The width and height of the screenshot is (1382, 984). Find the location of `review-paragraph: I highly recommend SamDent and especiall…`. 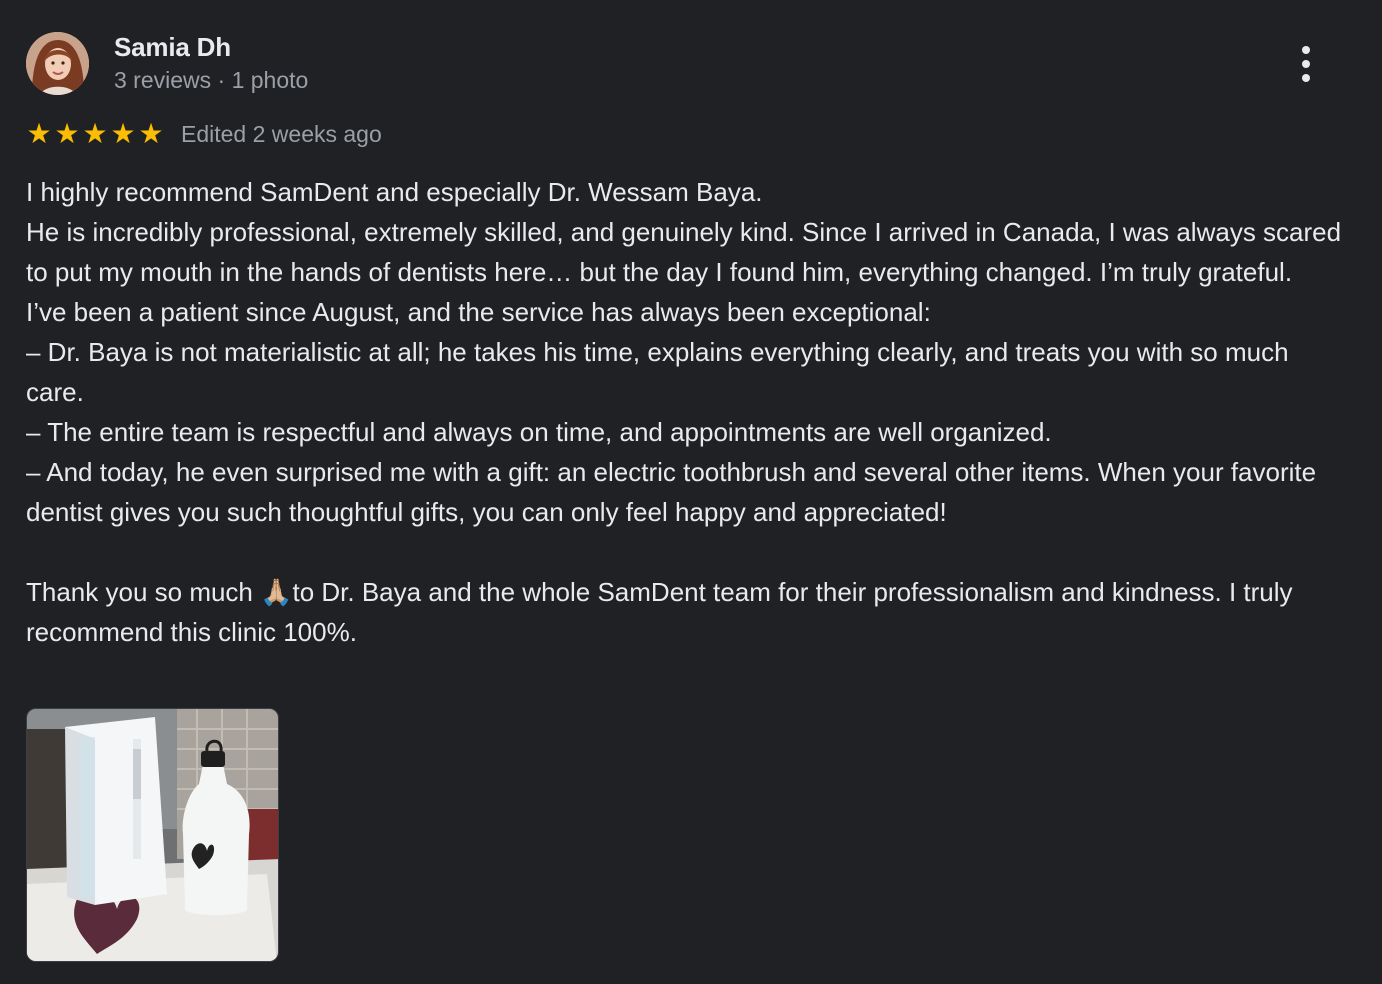

review-paragraph: I highly recommend SamDent and especiall… is located at coordinates (394, 192).